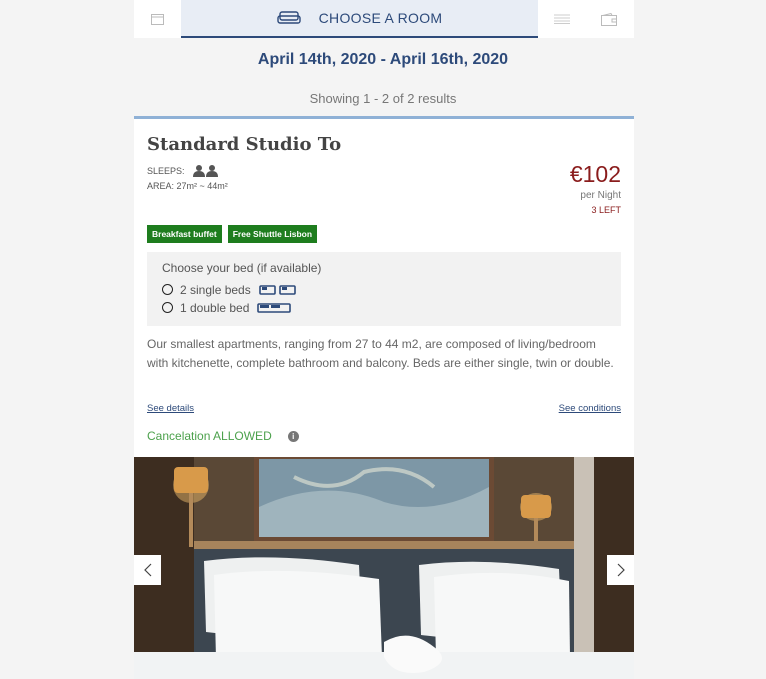  What do you see at coordinates (272, 234) in the screenshot?
I see `badge-shuttle: Free Shuttle Lisbon` at bounding box center [272, 234].